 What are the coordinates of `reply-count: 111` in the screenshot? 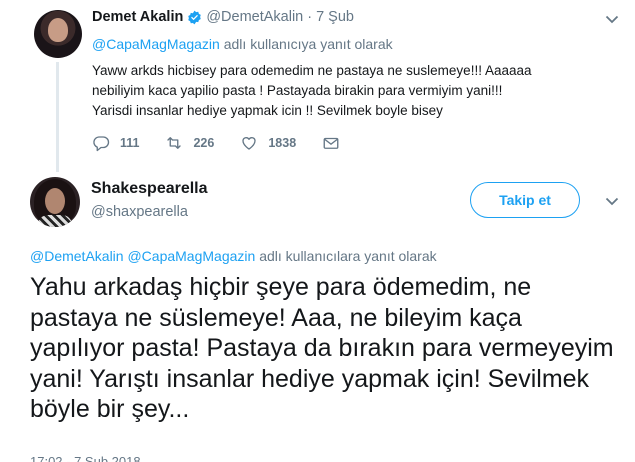 It's located at (130, 143).